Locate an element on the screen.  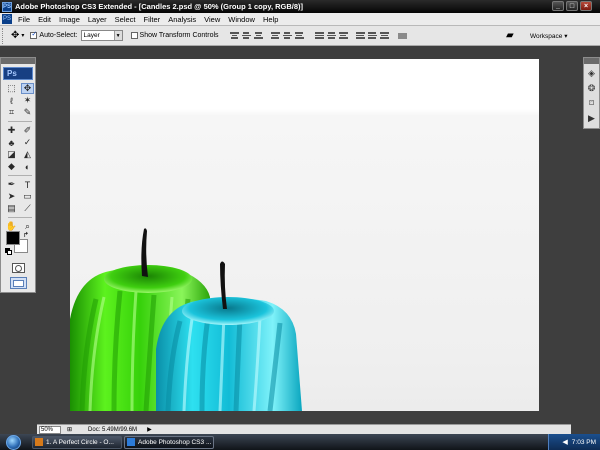
layers-palette-icon: ◈ is located at coordinates (591, 73).